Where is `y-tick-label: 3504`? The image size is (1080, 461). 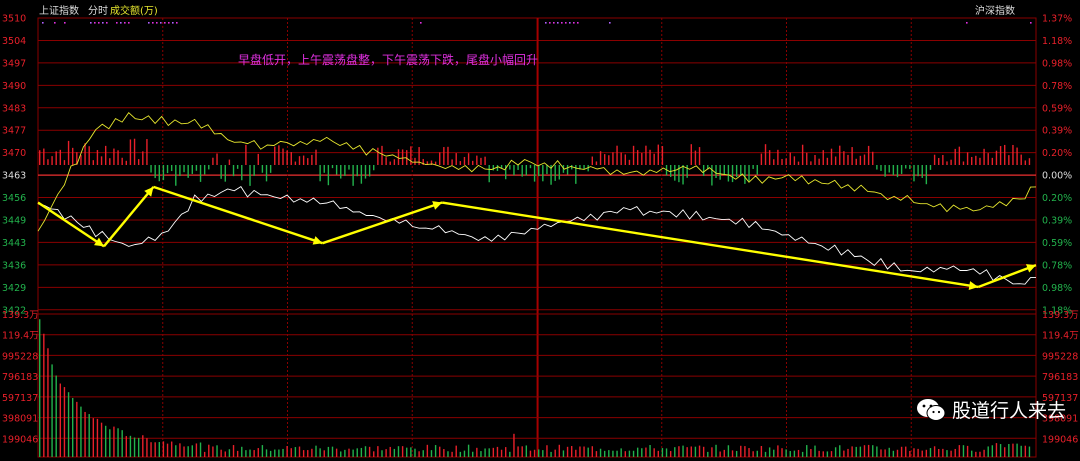
y-tick-label: 3504 is located at coordinates (14, 41).